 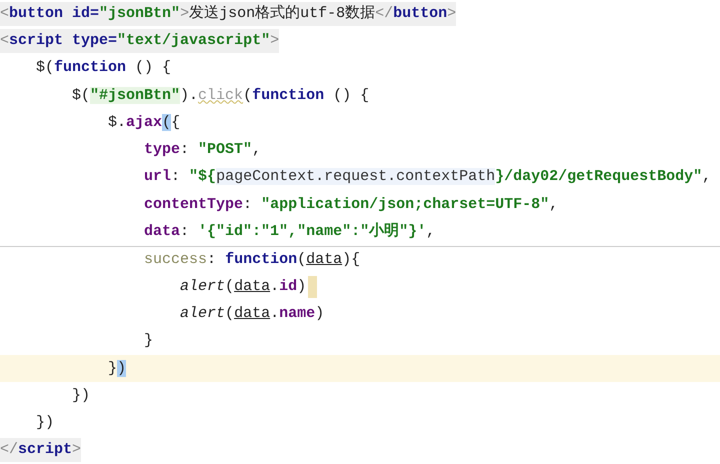 What do you see at coordinates (220, 96) in the screenshot?
I see `code-line: $("#jsonBtn").click(function () {` at bounding box center [220, 96].